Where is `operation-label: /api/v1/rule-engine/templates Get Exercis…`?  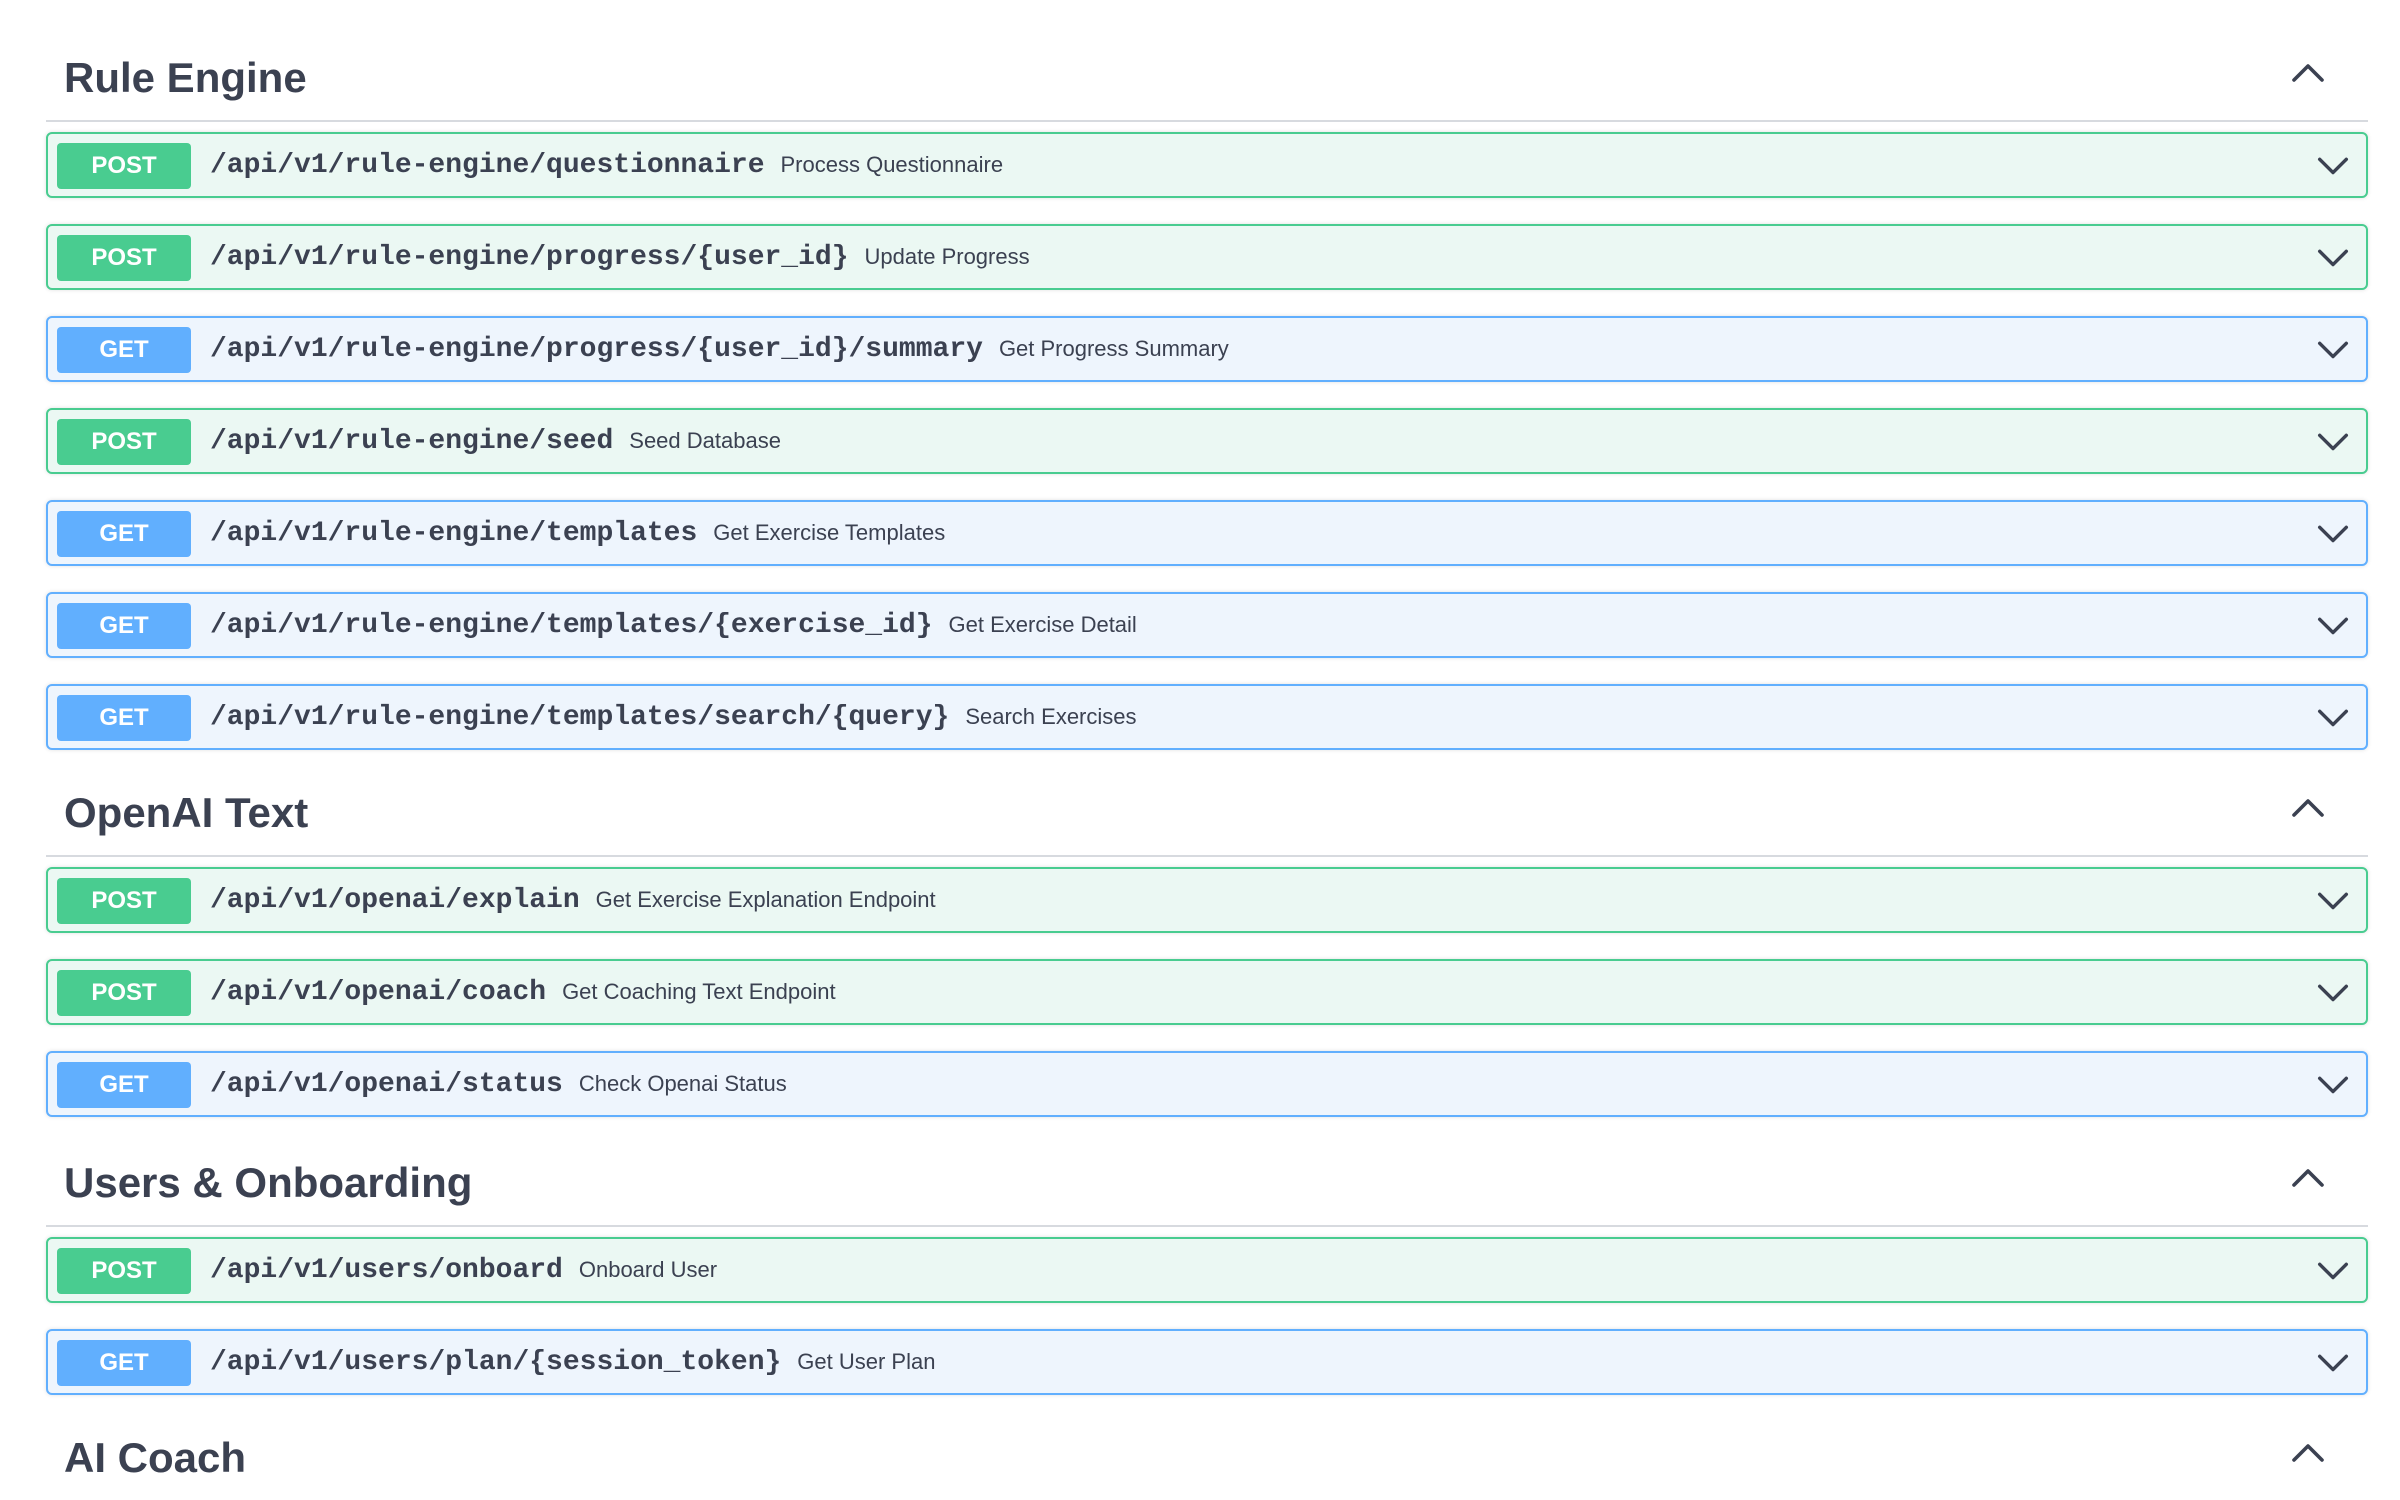
operation-label: /api/v1/rule-engine/templates Get Exercis… is located at coordinates (577, 533).